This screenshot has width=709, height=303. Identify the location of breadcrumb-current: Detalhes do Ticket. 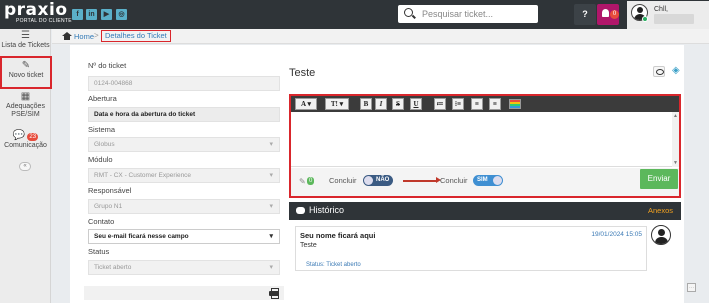
(136, 36).